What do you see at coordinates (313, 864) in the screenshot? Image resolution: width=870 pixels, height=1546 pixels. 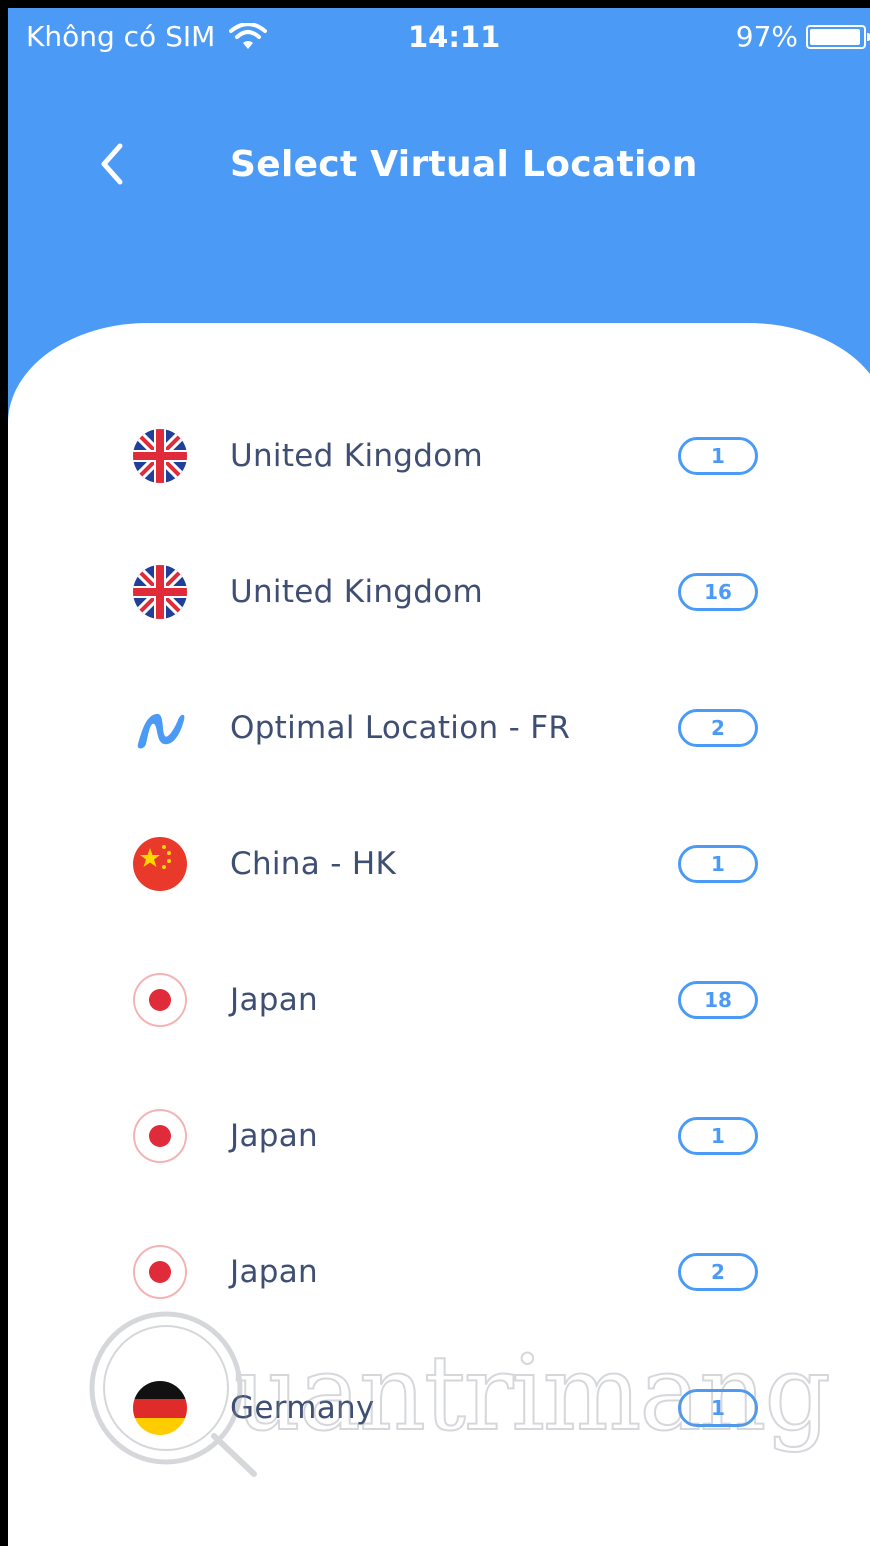 I see `location-name: China - HK` at bounding box center [313, 864].